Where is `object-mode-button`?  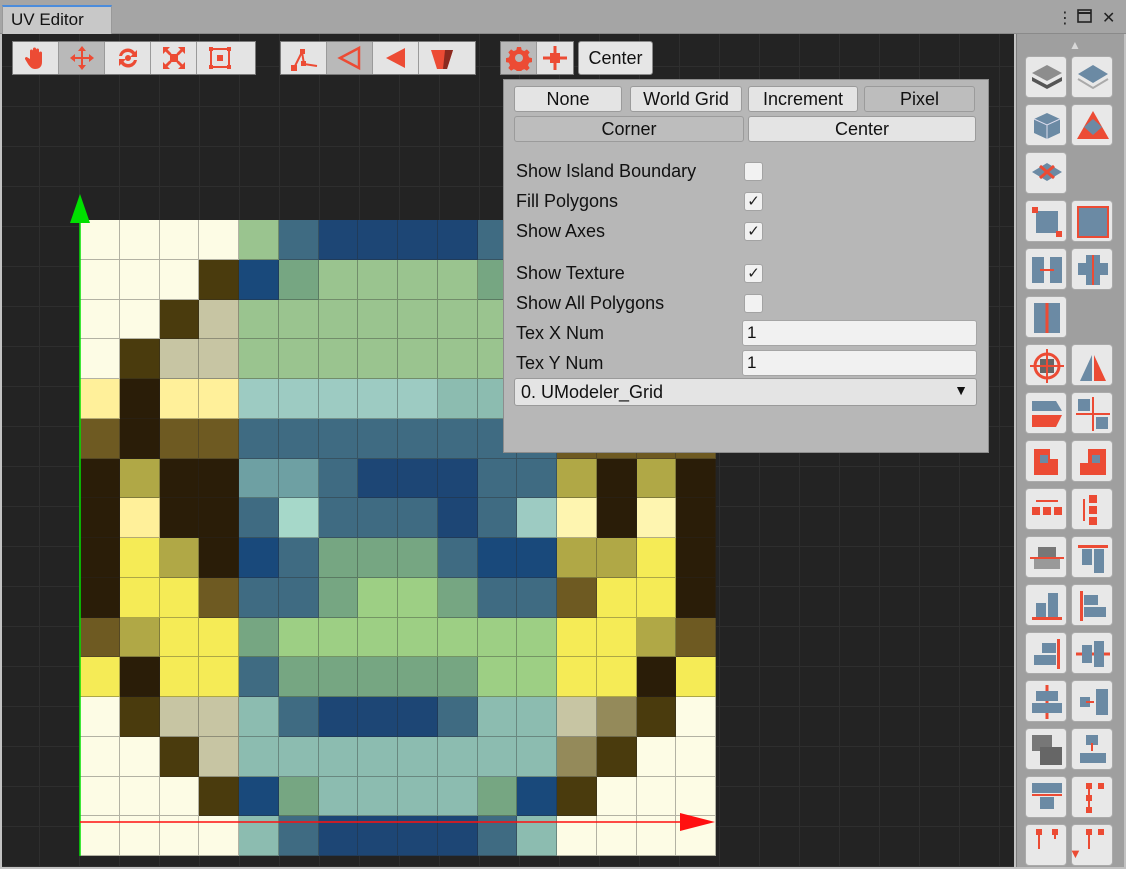 object-mode-button is located at coordinates (442, 58).